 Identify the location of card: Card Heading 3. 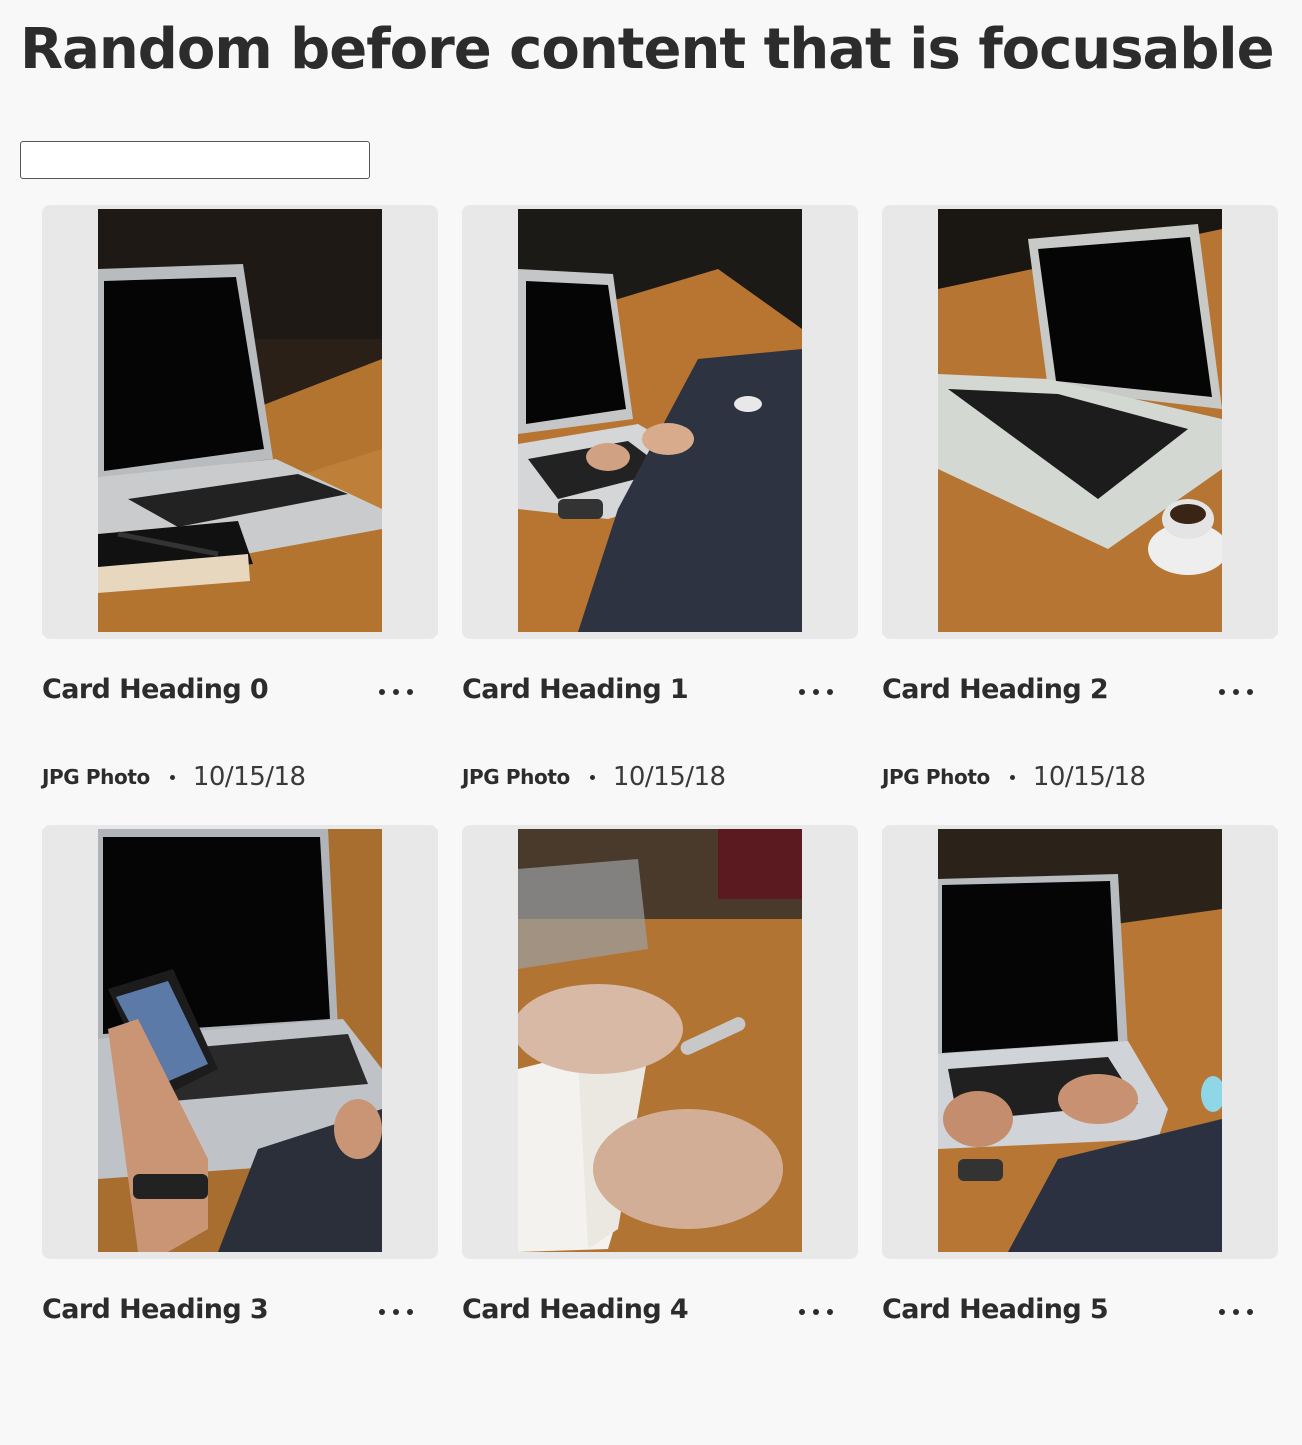
(240, 1135).